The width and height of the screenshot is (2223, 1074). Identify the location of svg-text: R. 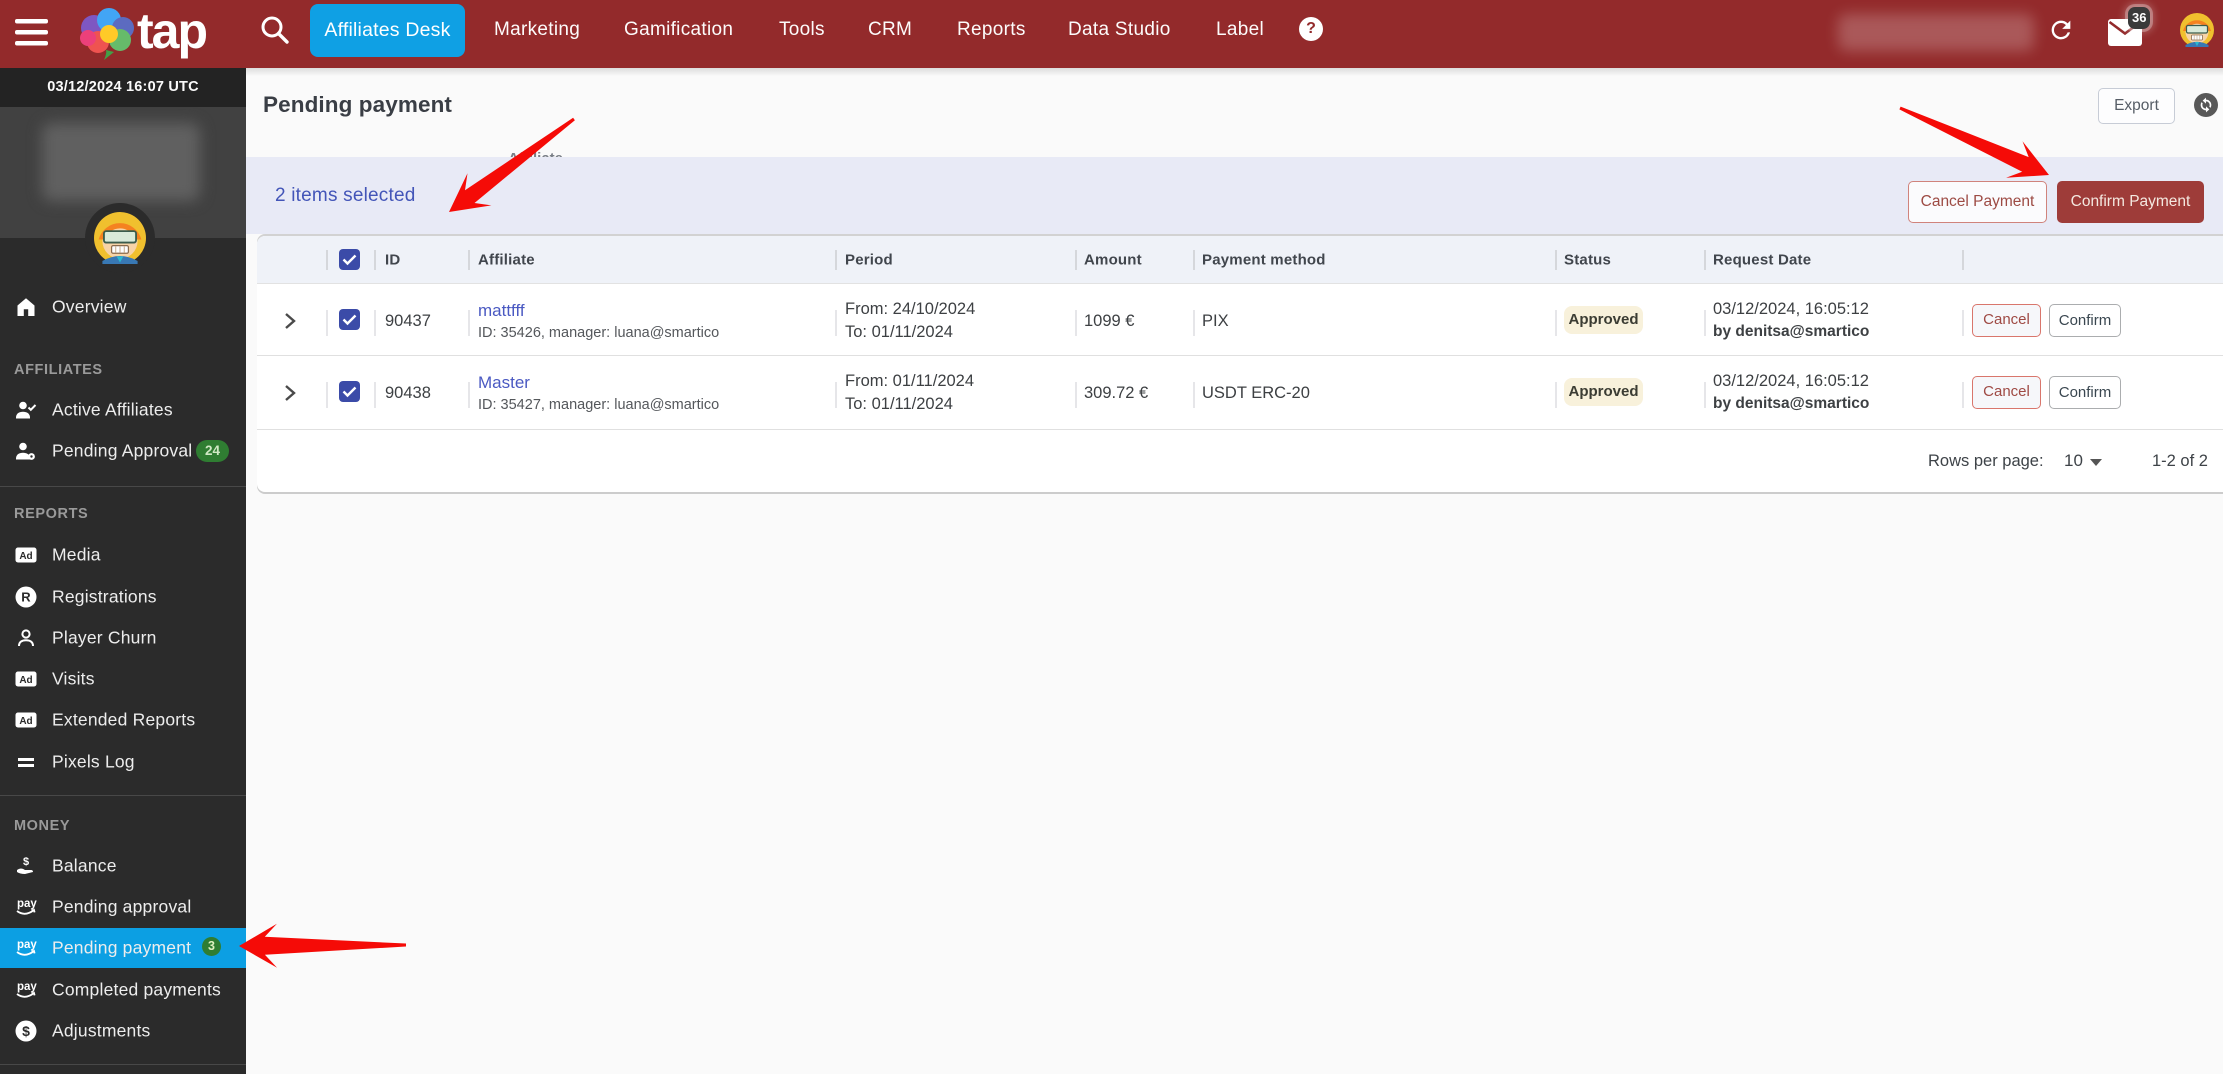
(26, 596).